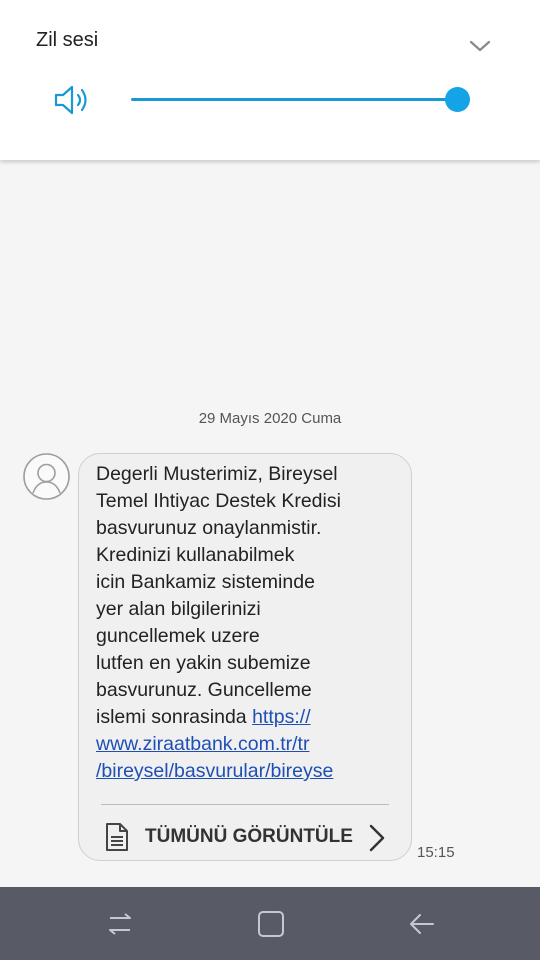  What do you see at coordinates (67, 40) in the screenshot?
I see `volume-title: Zil sesi` at bounding box center [67, 40].